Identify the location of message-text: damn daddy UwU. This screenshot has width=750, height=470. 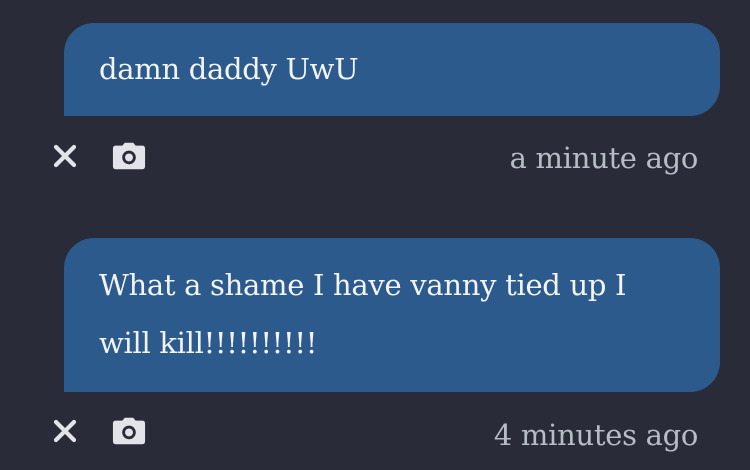
(229, 69).